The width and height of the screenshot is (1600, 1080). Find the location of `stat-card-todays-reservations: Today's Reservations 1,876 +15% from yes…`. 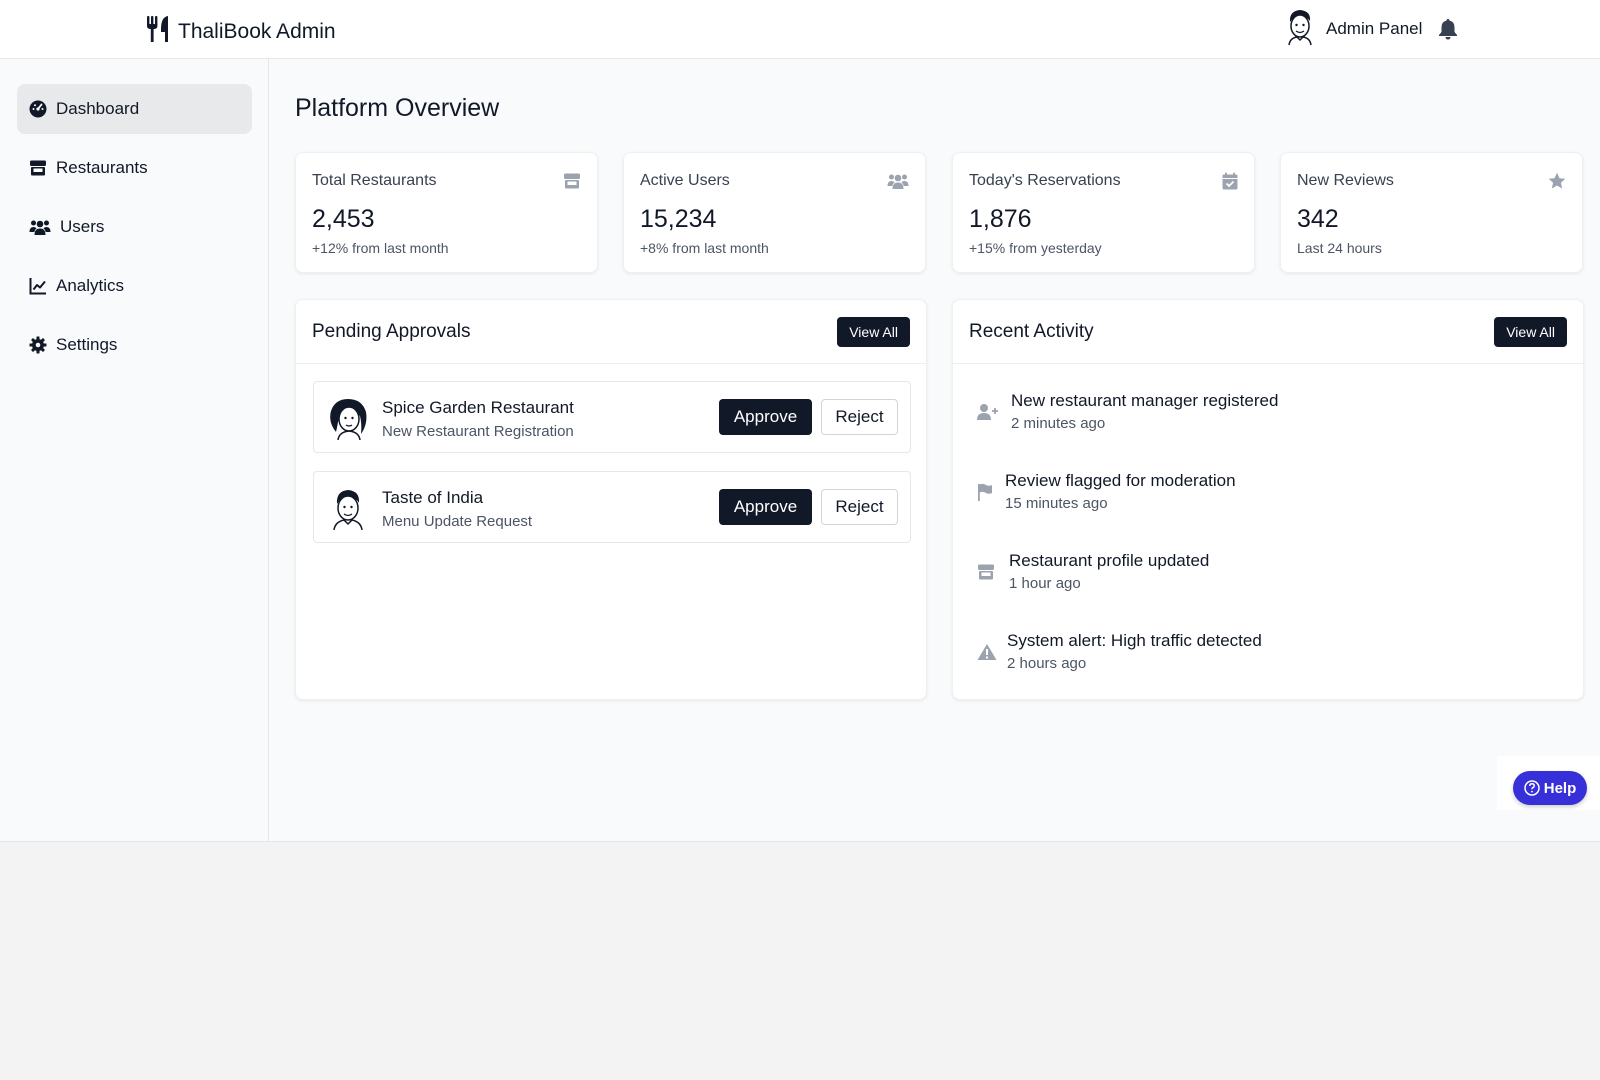

stat-card-todays-reservations: Today's Reservations 1,876 +15% from yes… is located at coordinates (1103, 212).